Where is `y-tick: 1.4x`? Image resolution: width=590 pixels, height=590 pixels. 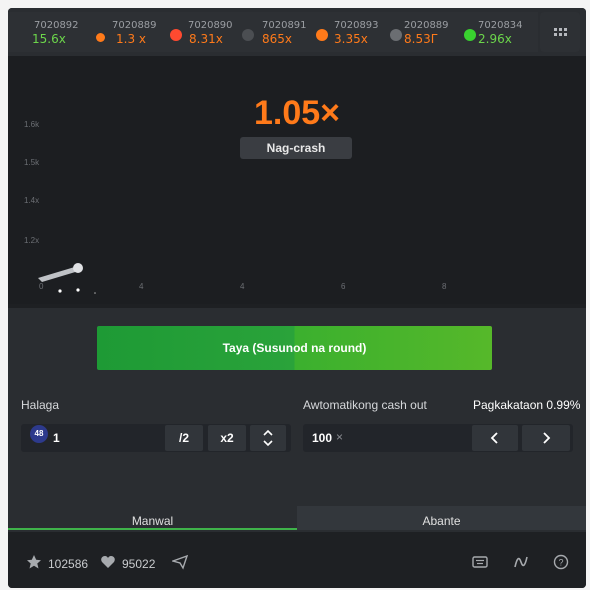 y-tick: 1.4x is located at coordinates (32, 200).